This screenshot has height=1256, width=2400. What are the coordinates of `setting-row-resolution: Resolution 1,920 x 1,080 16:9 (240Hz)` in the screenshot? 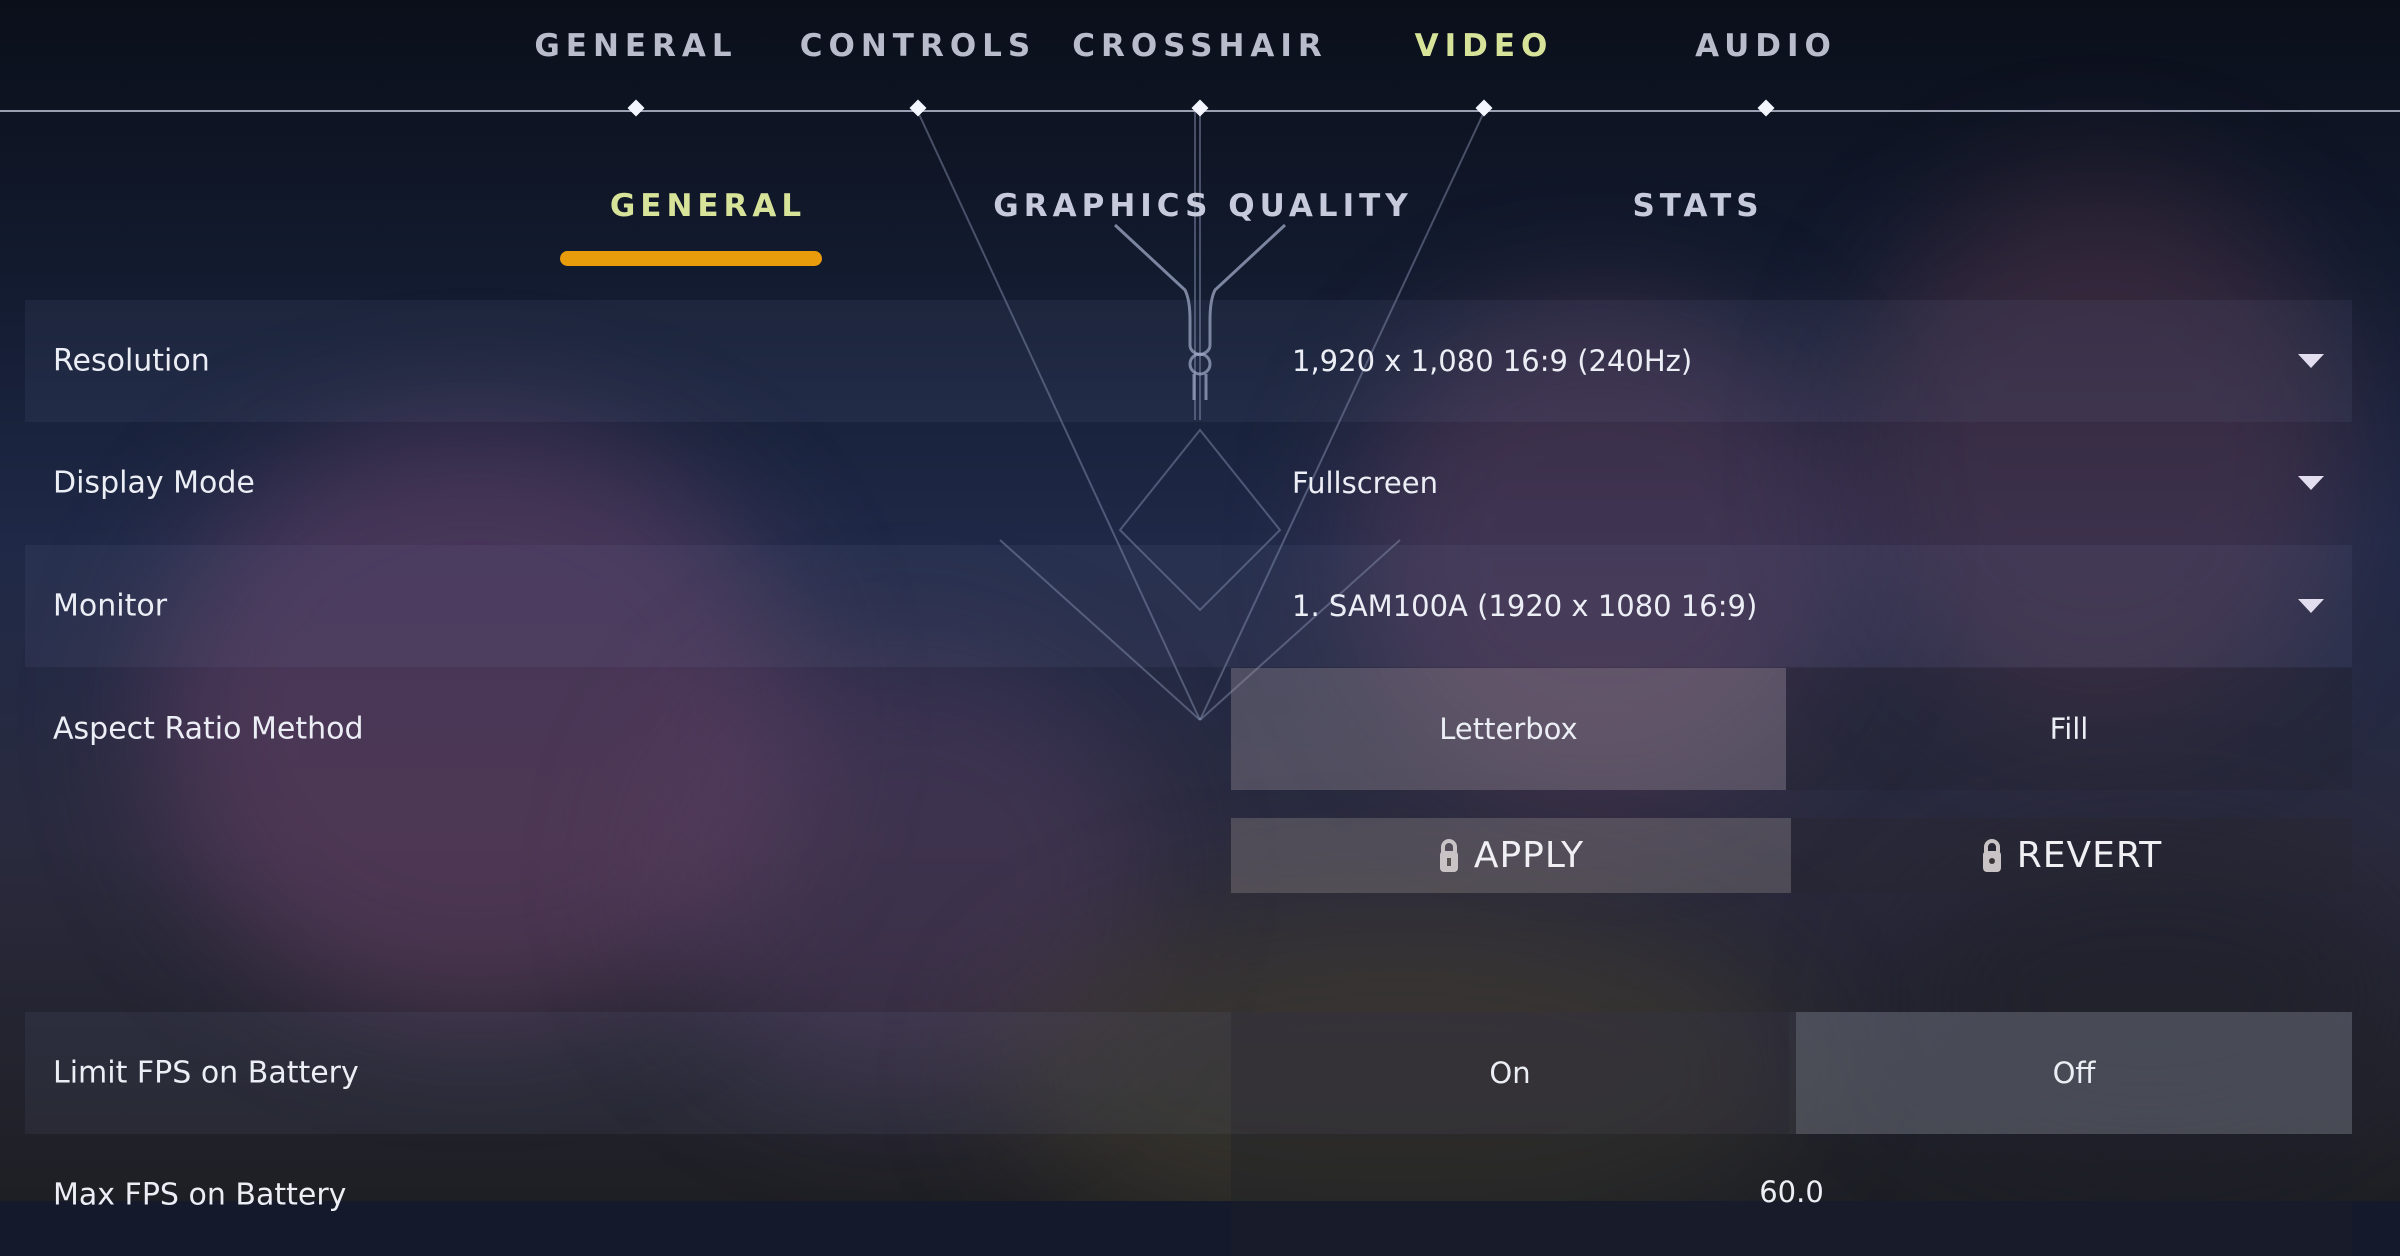 It's located at (1188, 361).